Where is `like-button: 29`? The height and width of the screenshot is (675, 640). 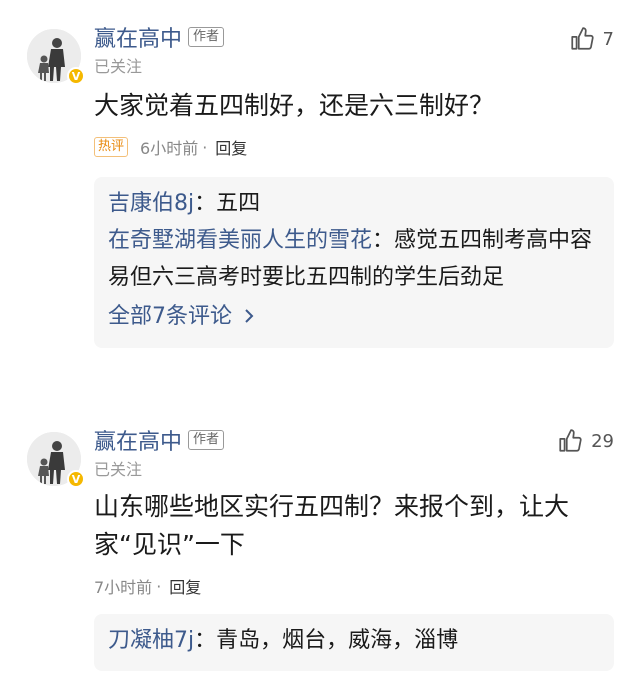 like-button: 29 is located at coordinates (585, 441).